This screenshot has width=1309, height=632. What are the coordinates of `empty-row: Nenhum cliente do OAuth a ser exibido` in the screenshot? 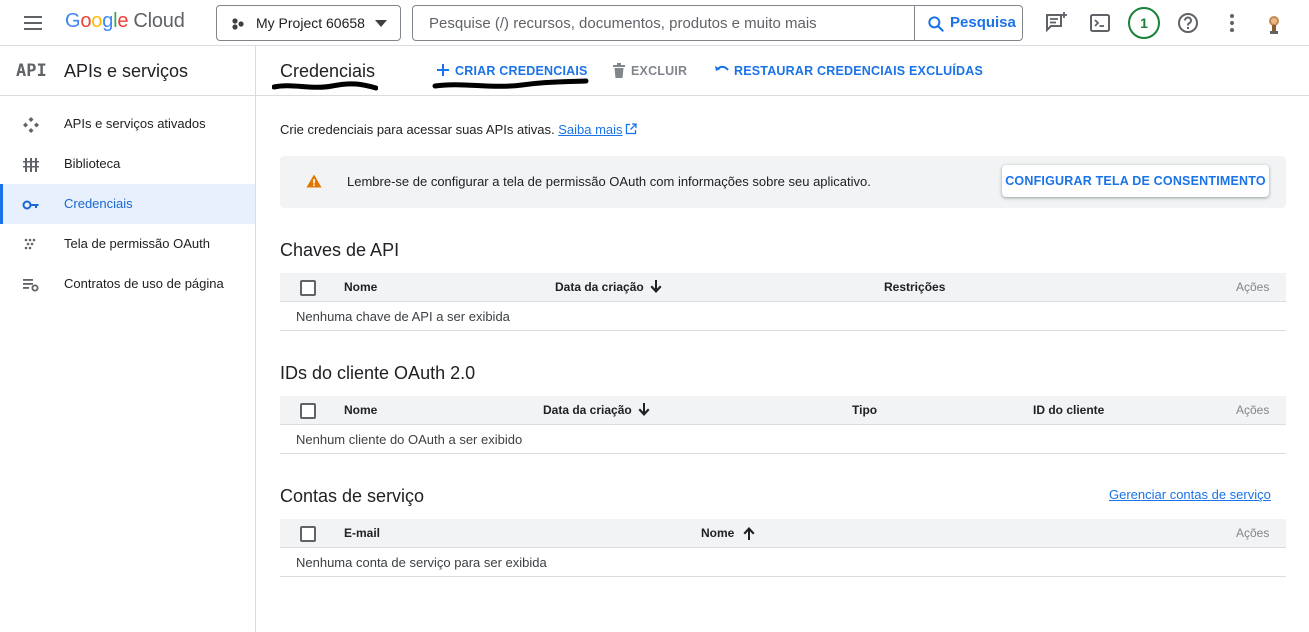 It's located at (783, 439).